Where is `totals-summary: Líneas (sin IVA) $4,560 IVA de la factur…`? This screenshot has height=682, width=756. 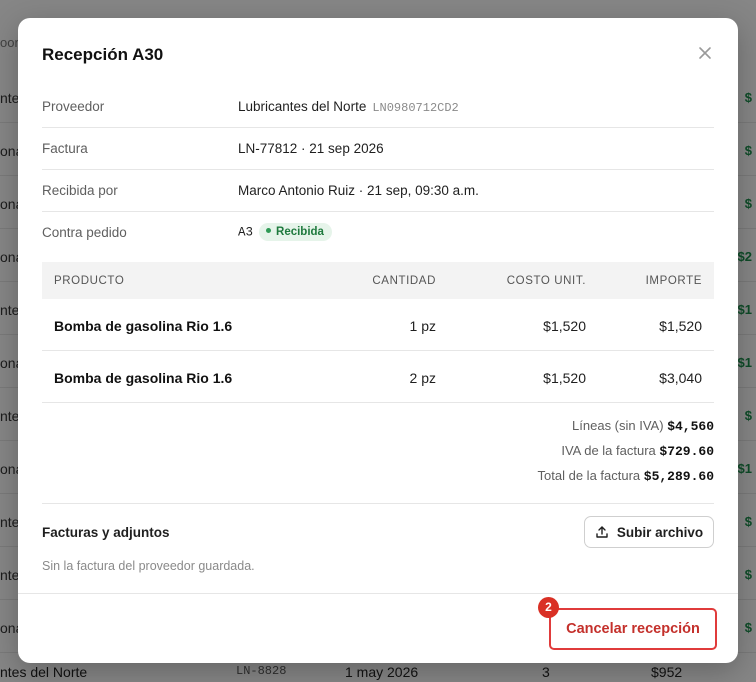
totals-summary: Líneas (sin IVA) $4,560 IVA de la factur… is located at coordinates (514, 455).